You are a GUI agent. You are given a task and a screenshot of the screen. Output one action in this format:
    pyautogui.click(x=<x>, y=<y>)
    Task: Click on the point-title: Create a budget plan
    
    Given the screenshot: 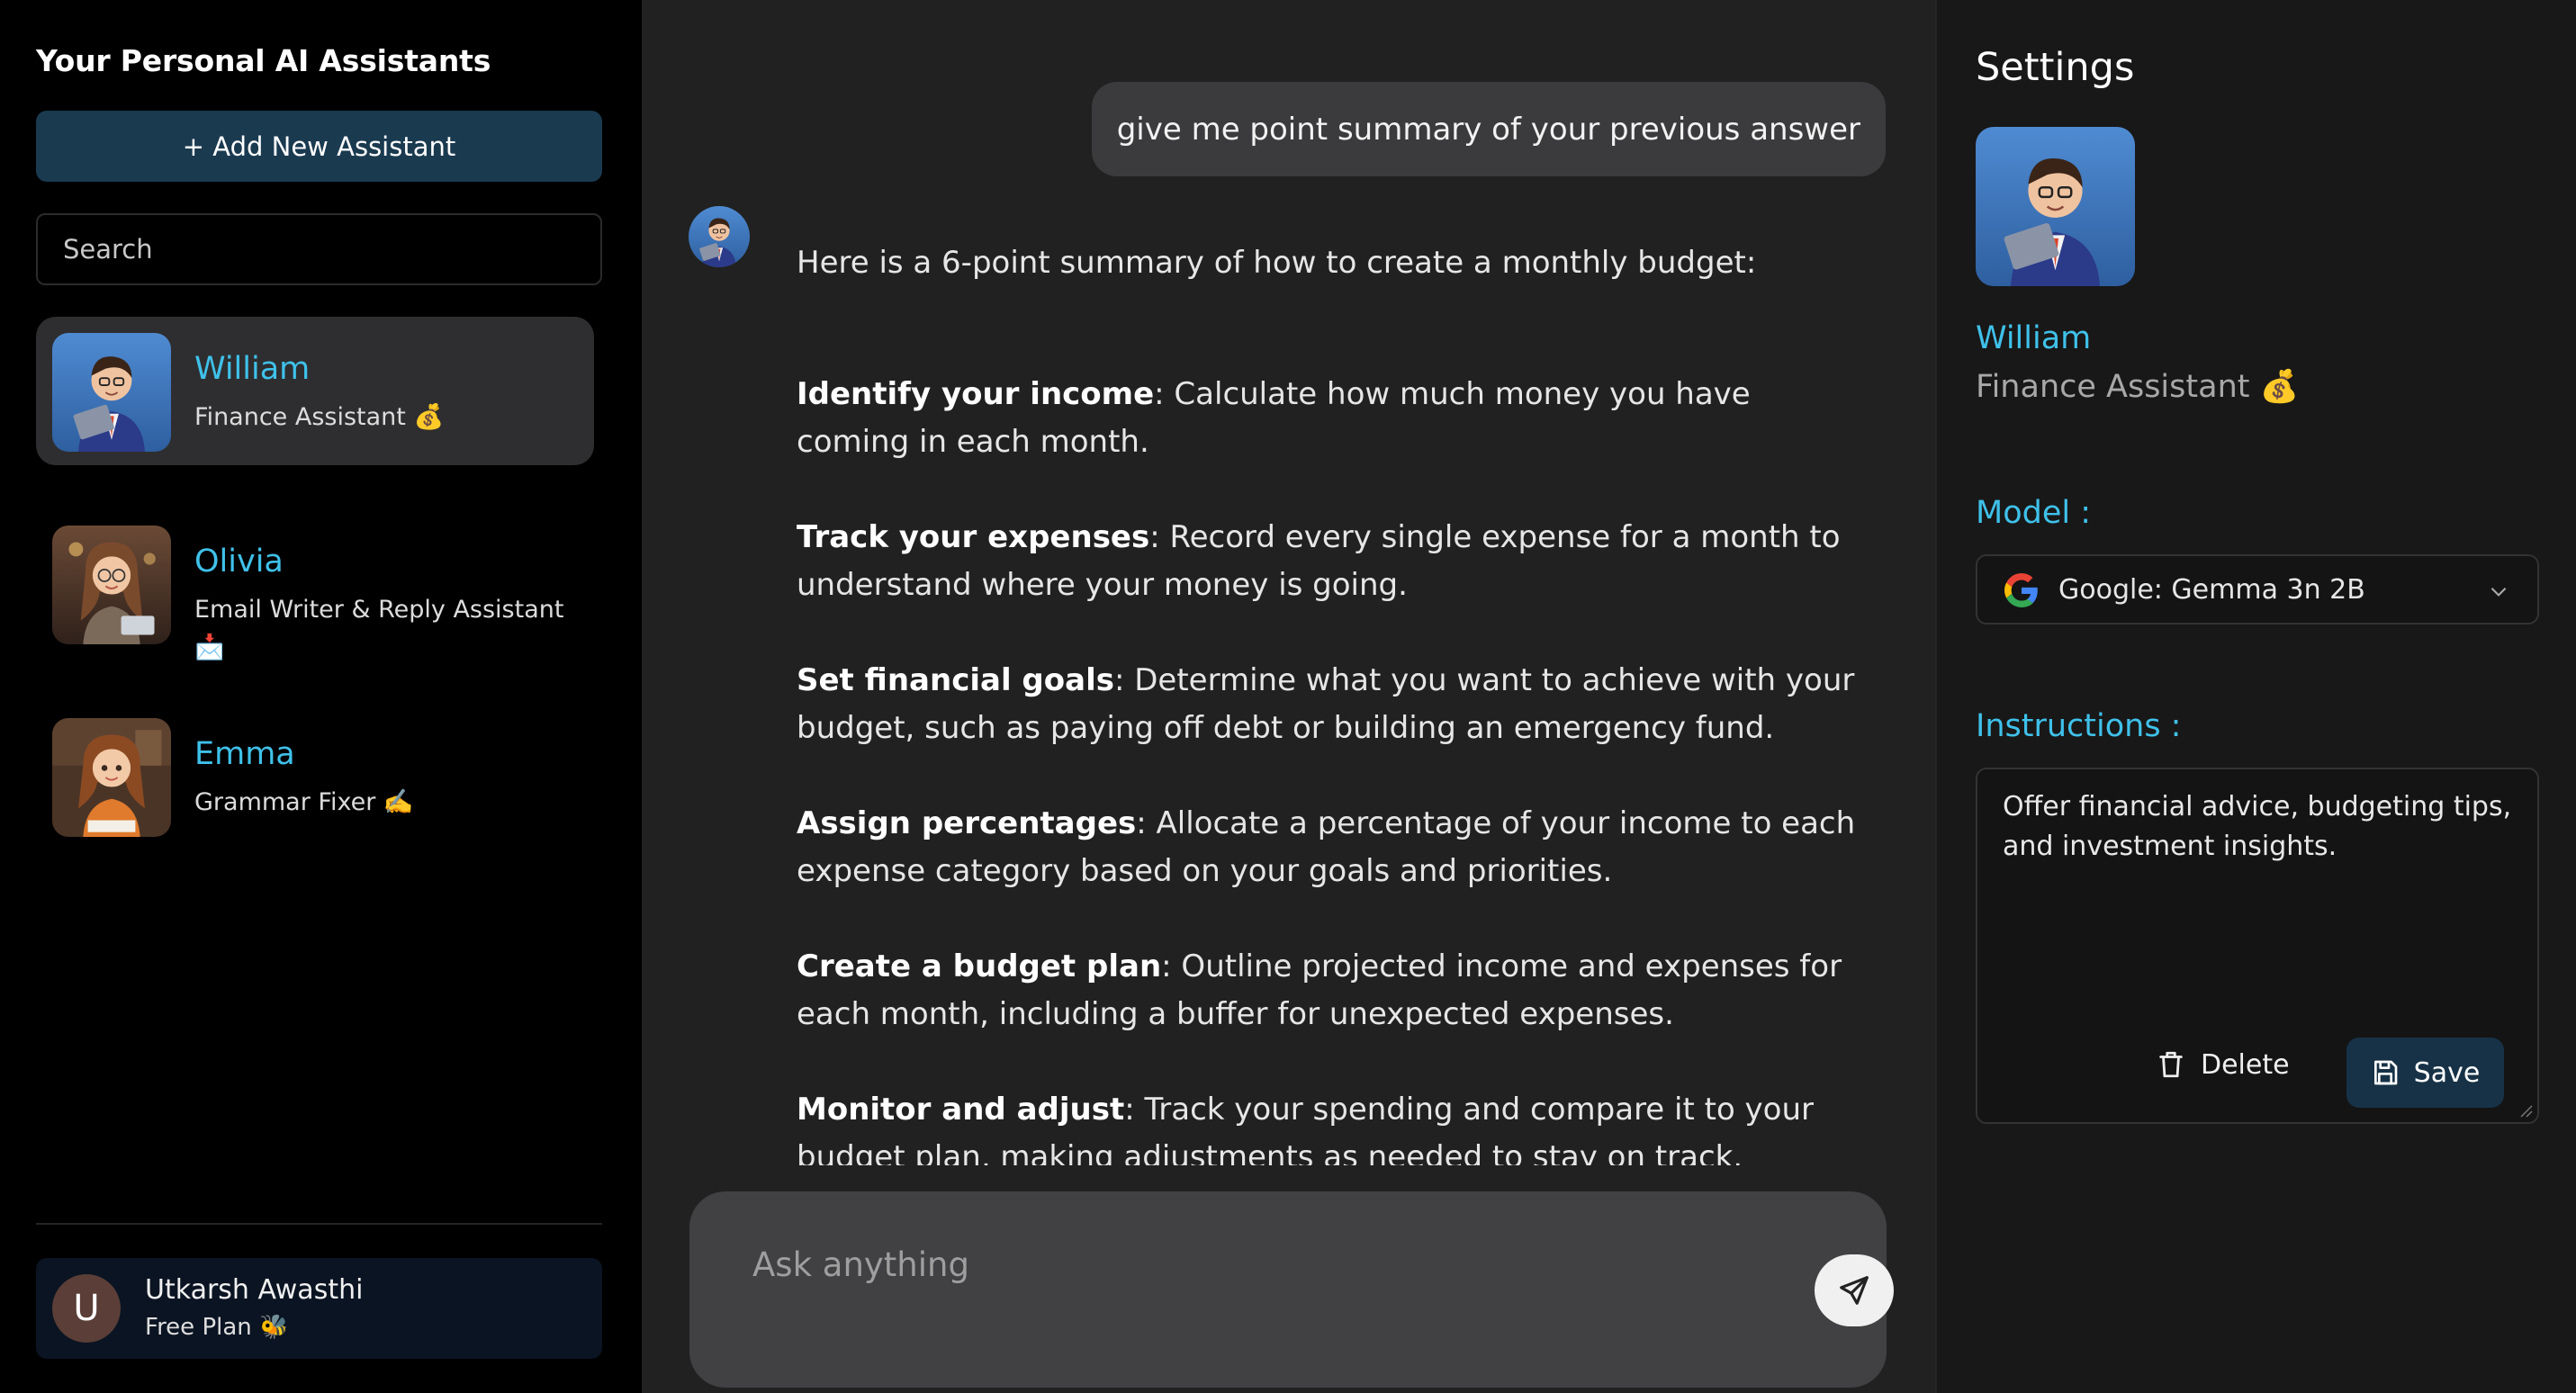 What is the action you would take?
    pyautogui.click(x=979, y=966)
    